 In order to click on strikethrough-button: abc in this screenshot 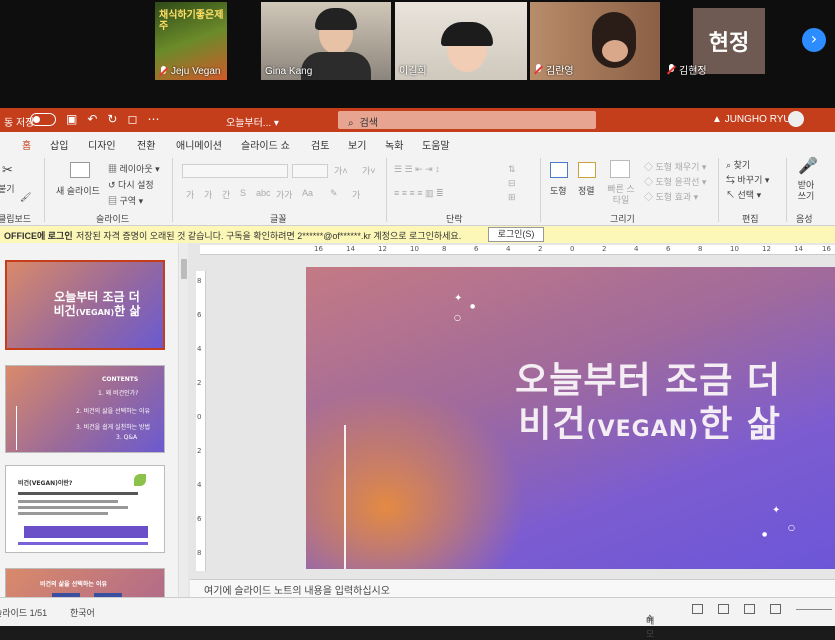, I will do `click(263, 193)`.